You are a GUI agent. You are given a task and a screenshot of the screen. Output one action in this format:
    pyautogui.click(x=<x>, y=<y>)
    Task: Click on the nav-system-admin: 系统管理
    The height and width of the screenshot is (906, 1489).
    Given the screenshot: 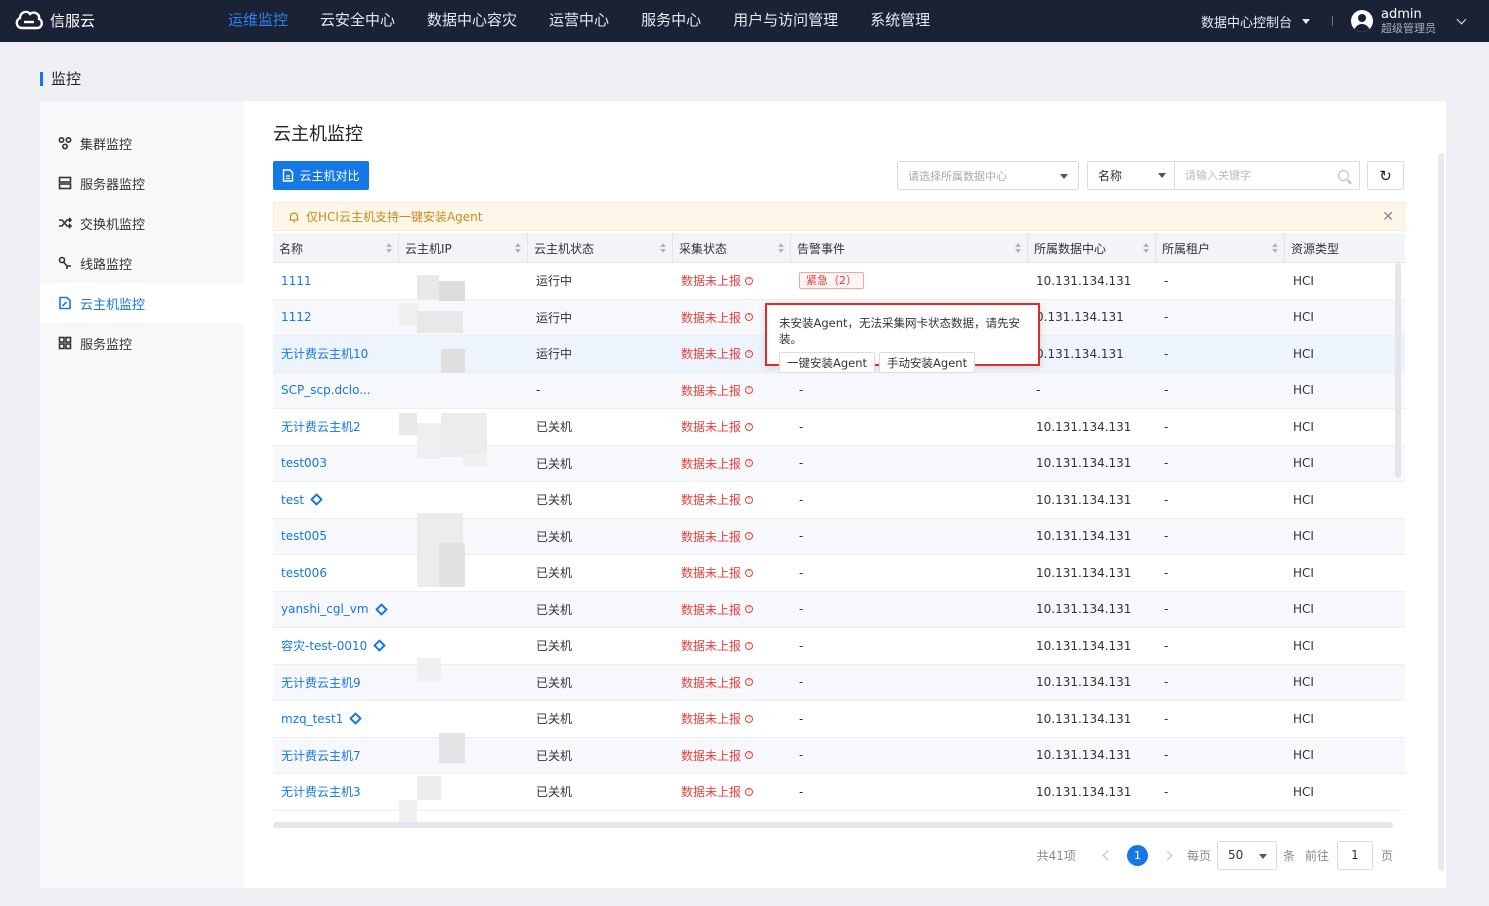 What is the action you would take?
    pyautogui.click(x=900, y=21)
    